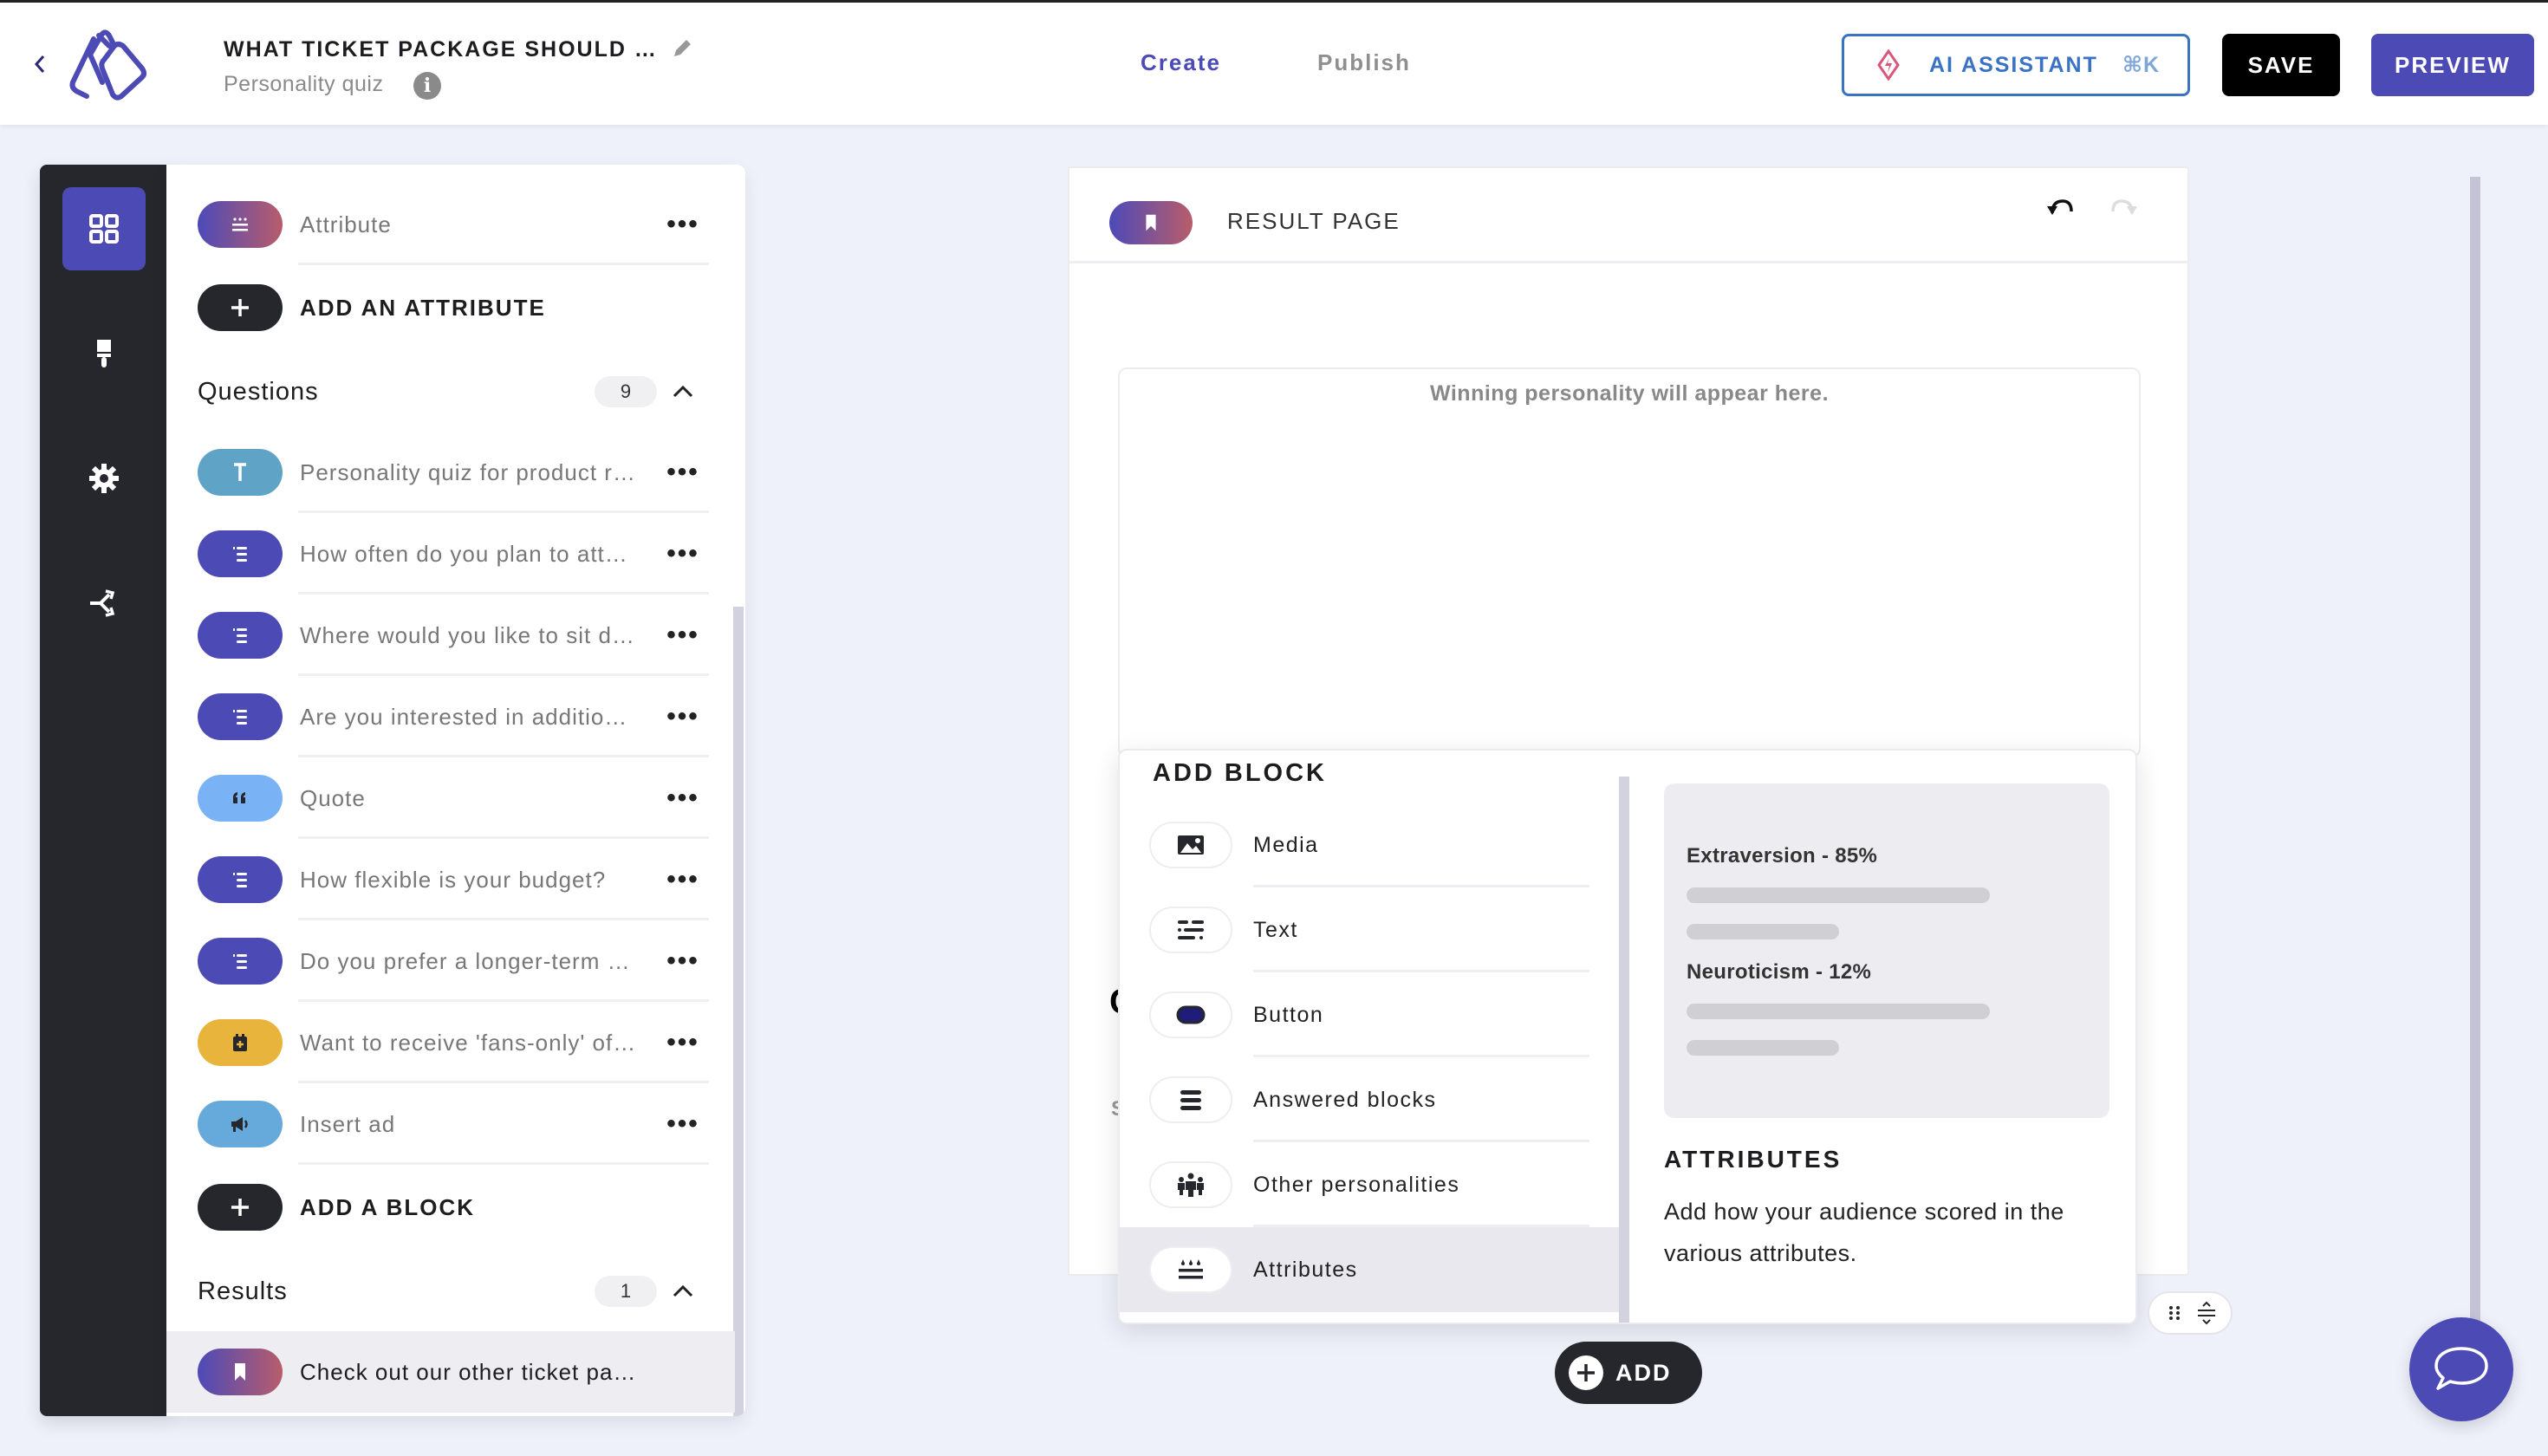 This screenshot has height=1456, width=2548. I want to click on popup-title: ADD BLOCK, so click(1240, 773).